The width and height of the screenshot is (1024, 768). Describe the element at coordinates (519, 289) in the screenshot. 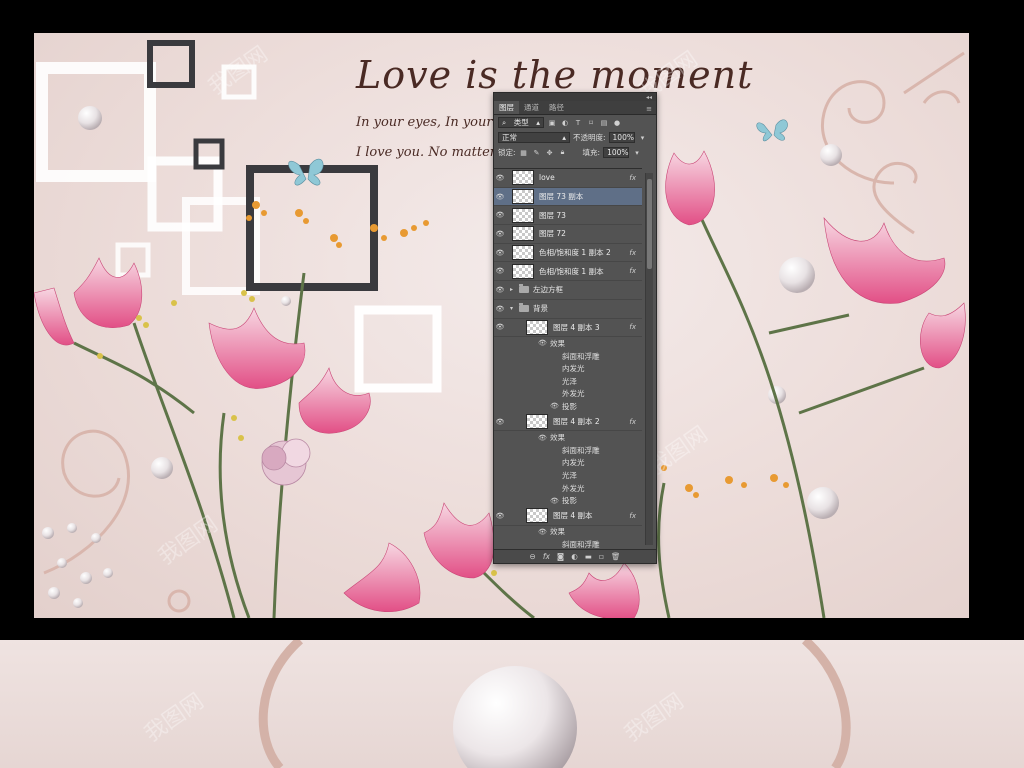

I see `layer-group: ▸` at that location.